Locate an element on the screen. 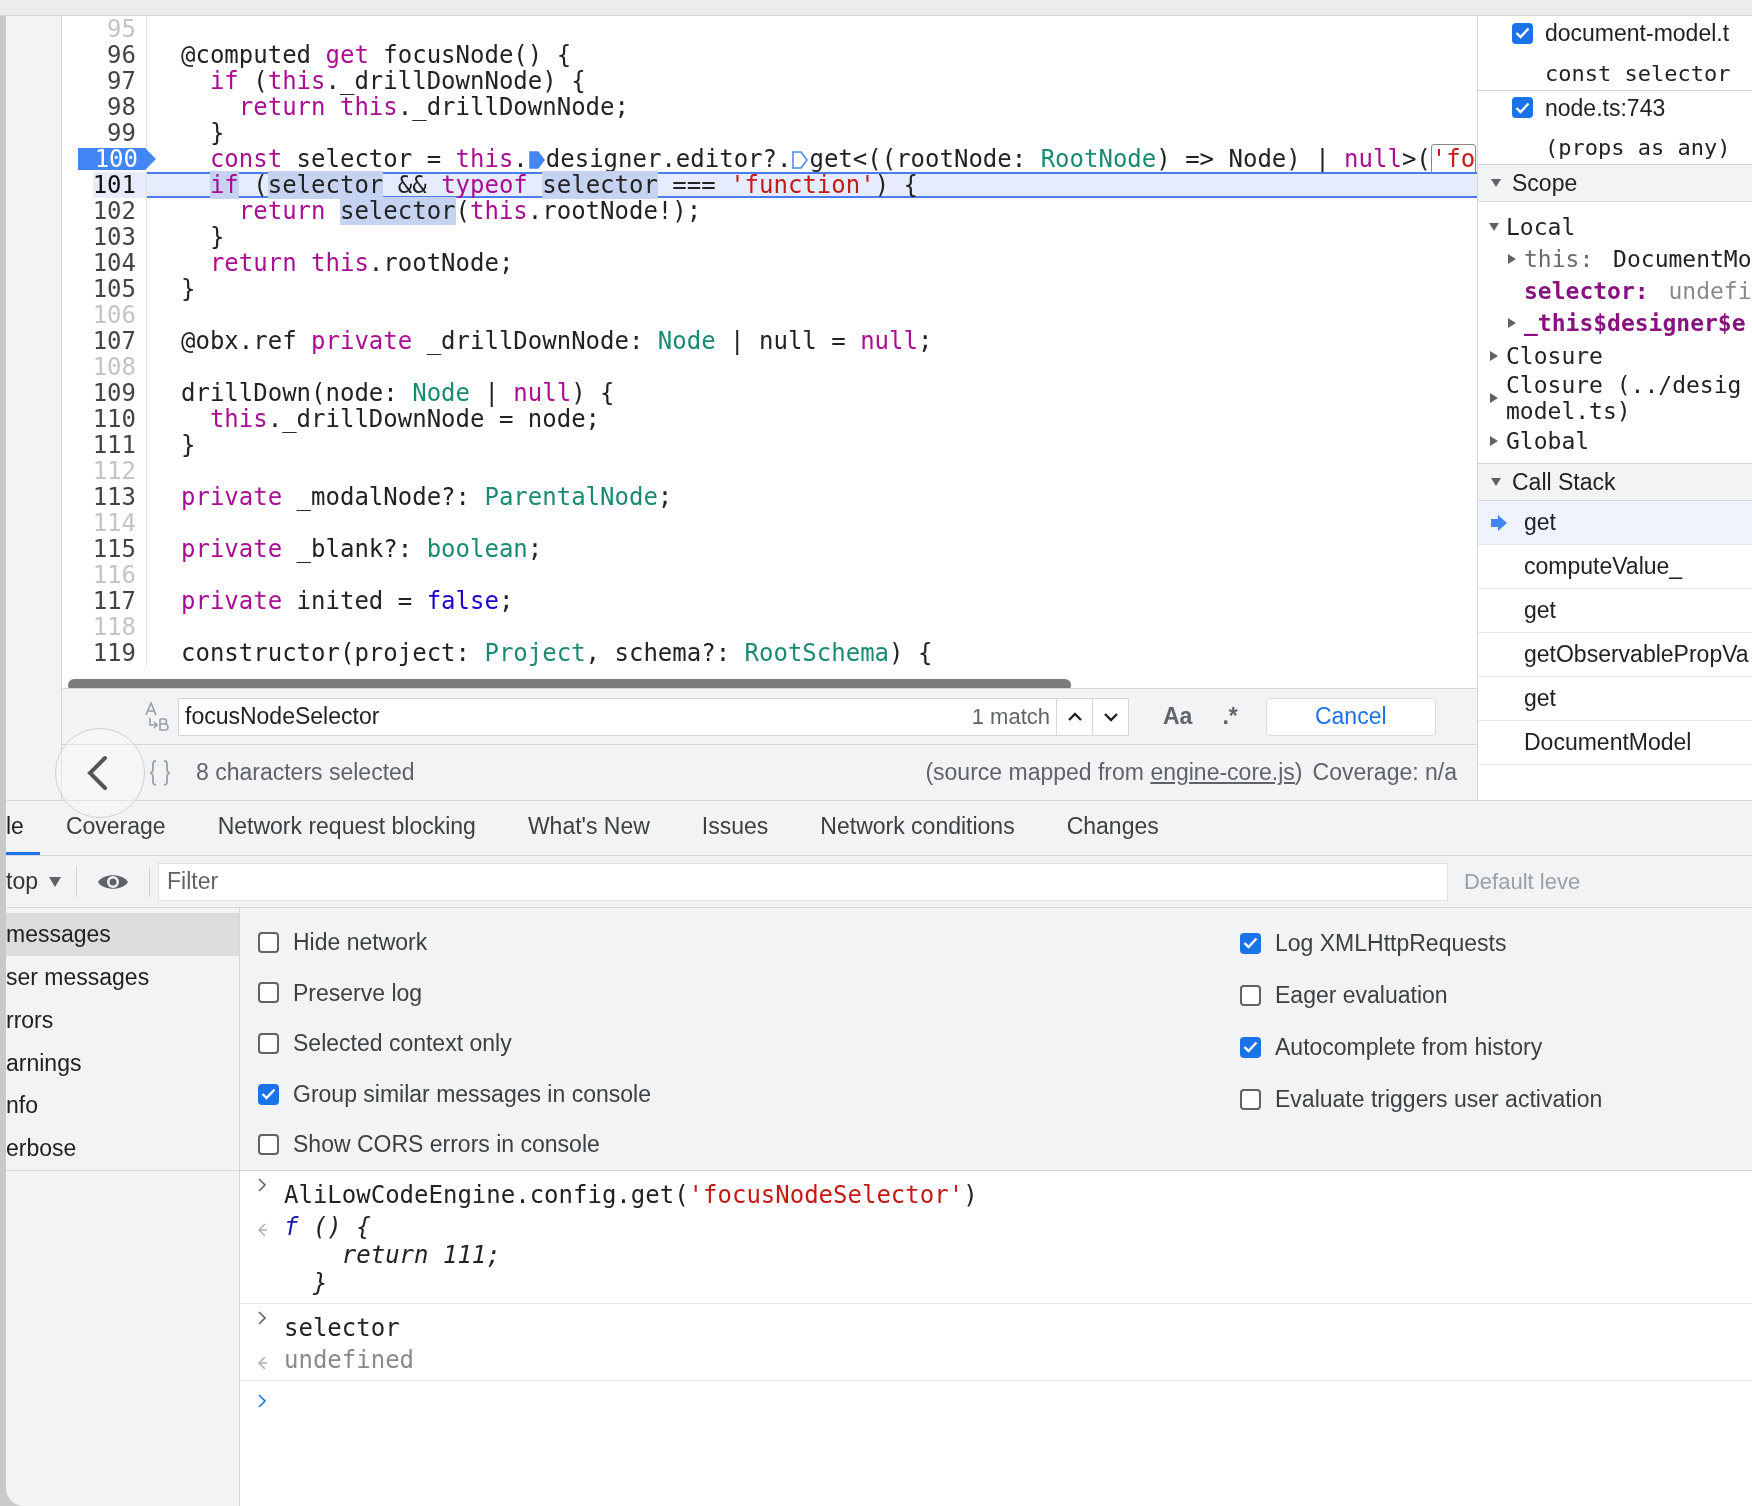 The width and height of the screenshot is (1752, 1506). sidebar-item: nfo is located at coordinates (122, 1106).